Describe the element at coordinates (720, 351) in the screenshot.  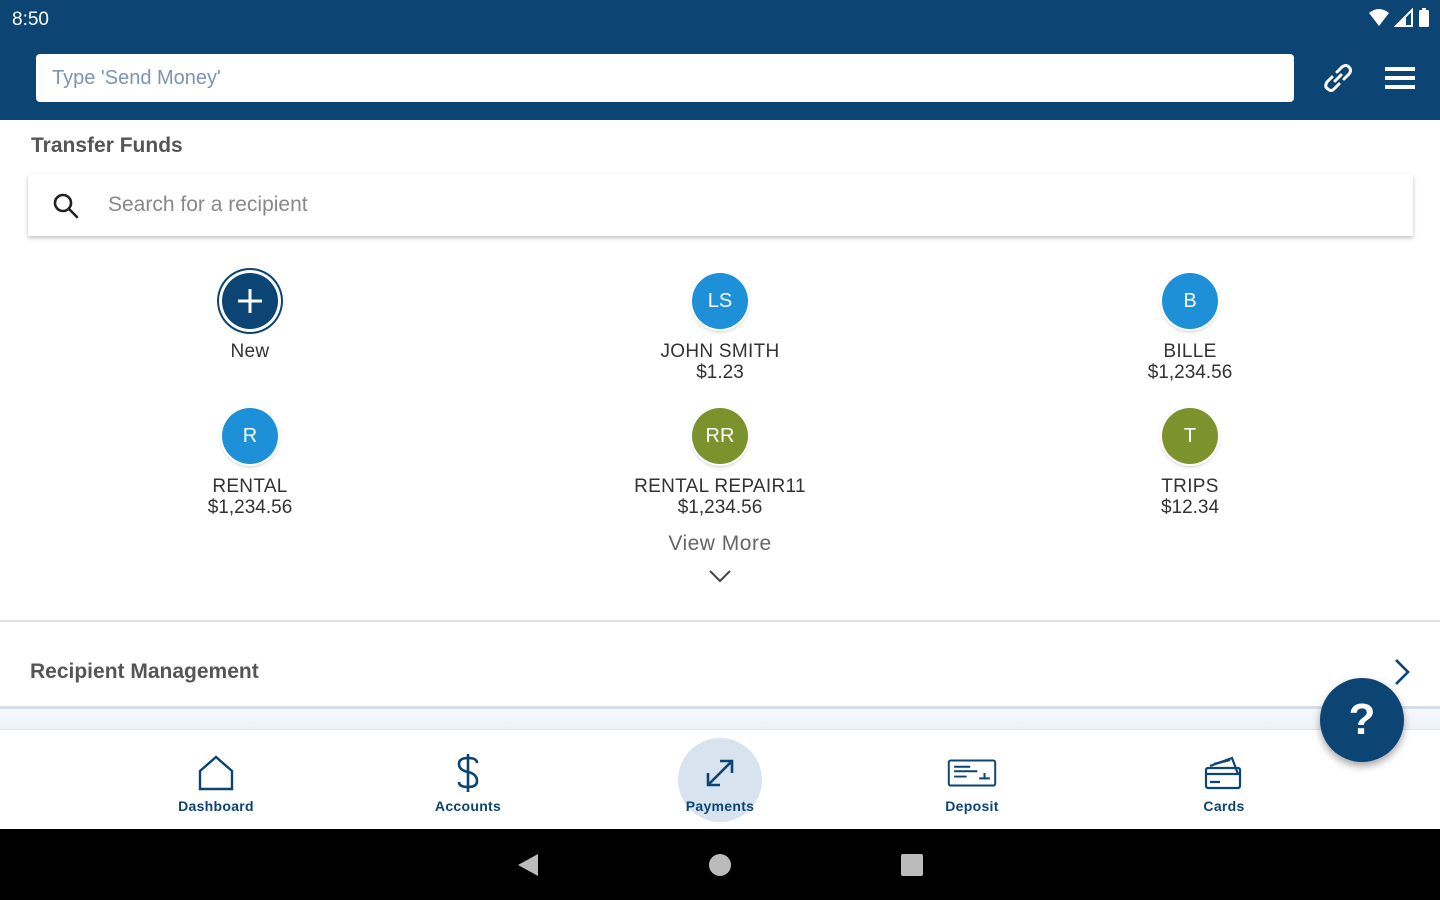
I see `recipient-name: JOHN SMITH` at that location.